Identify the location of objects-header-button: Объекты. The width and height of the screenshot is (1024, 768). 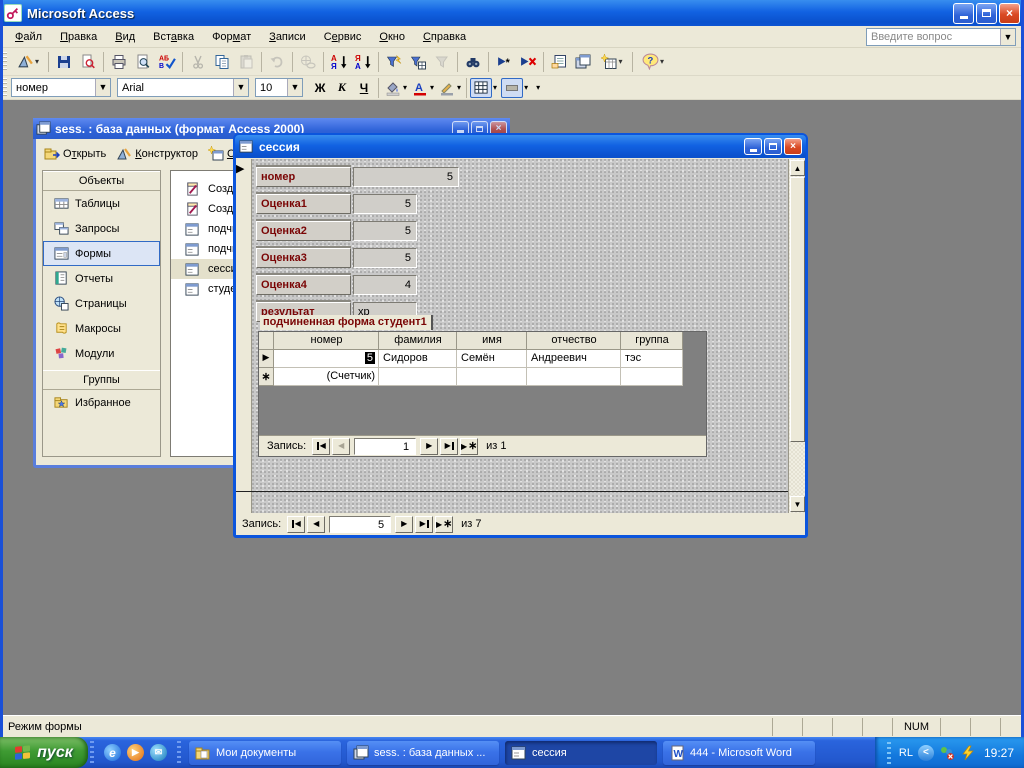
(101, 181).